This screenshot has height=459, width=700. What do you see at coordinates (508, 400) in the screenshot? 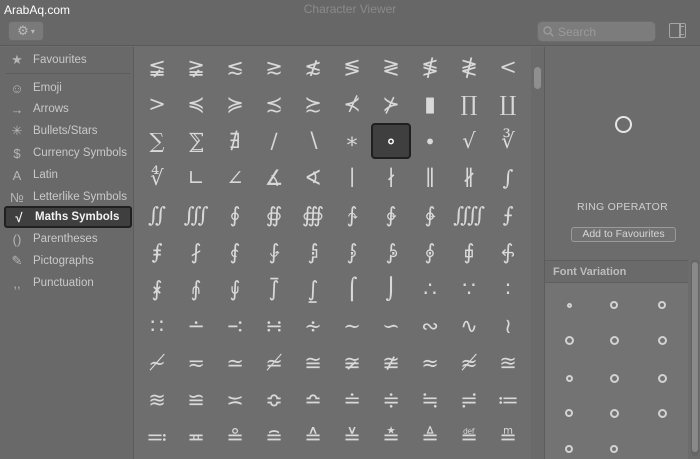
I see `character-cell: ≔` at bounding box center [508, 400].